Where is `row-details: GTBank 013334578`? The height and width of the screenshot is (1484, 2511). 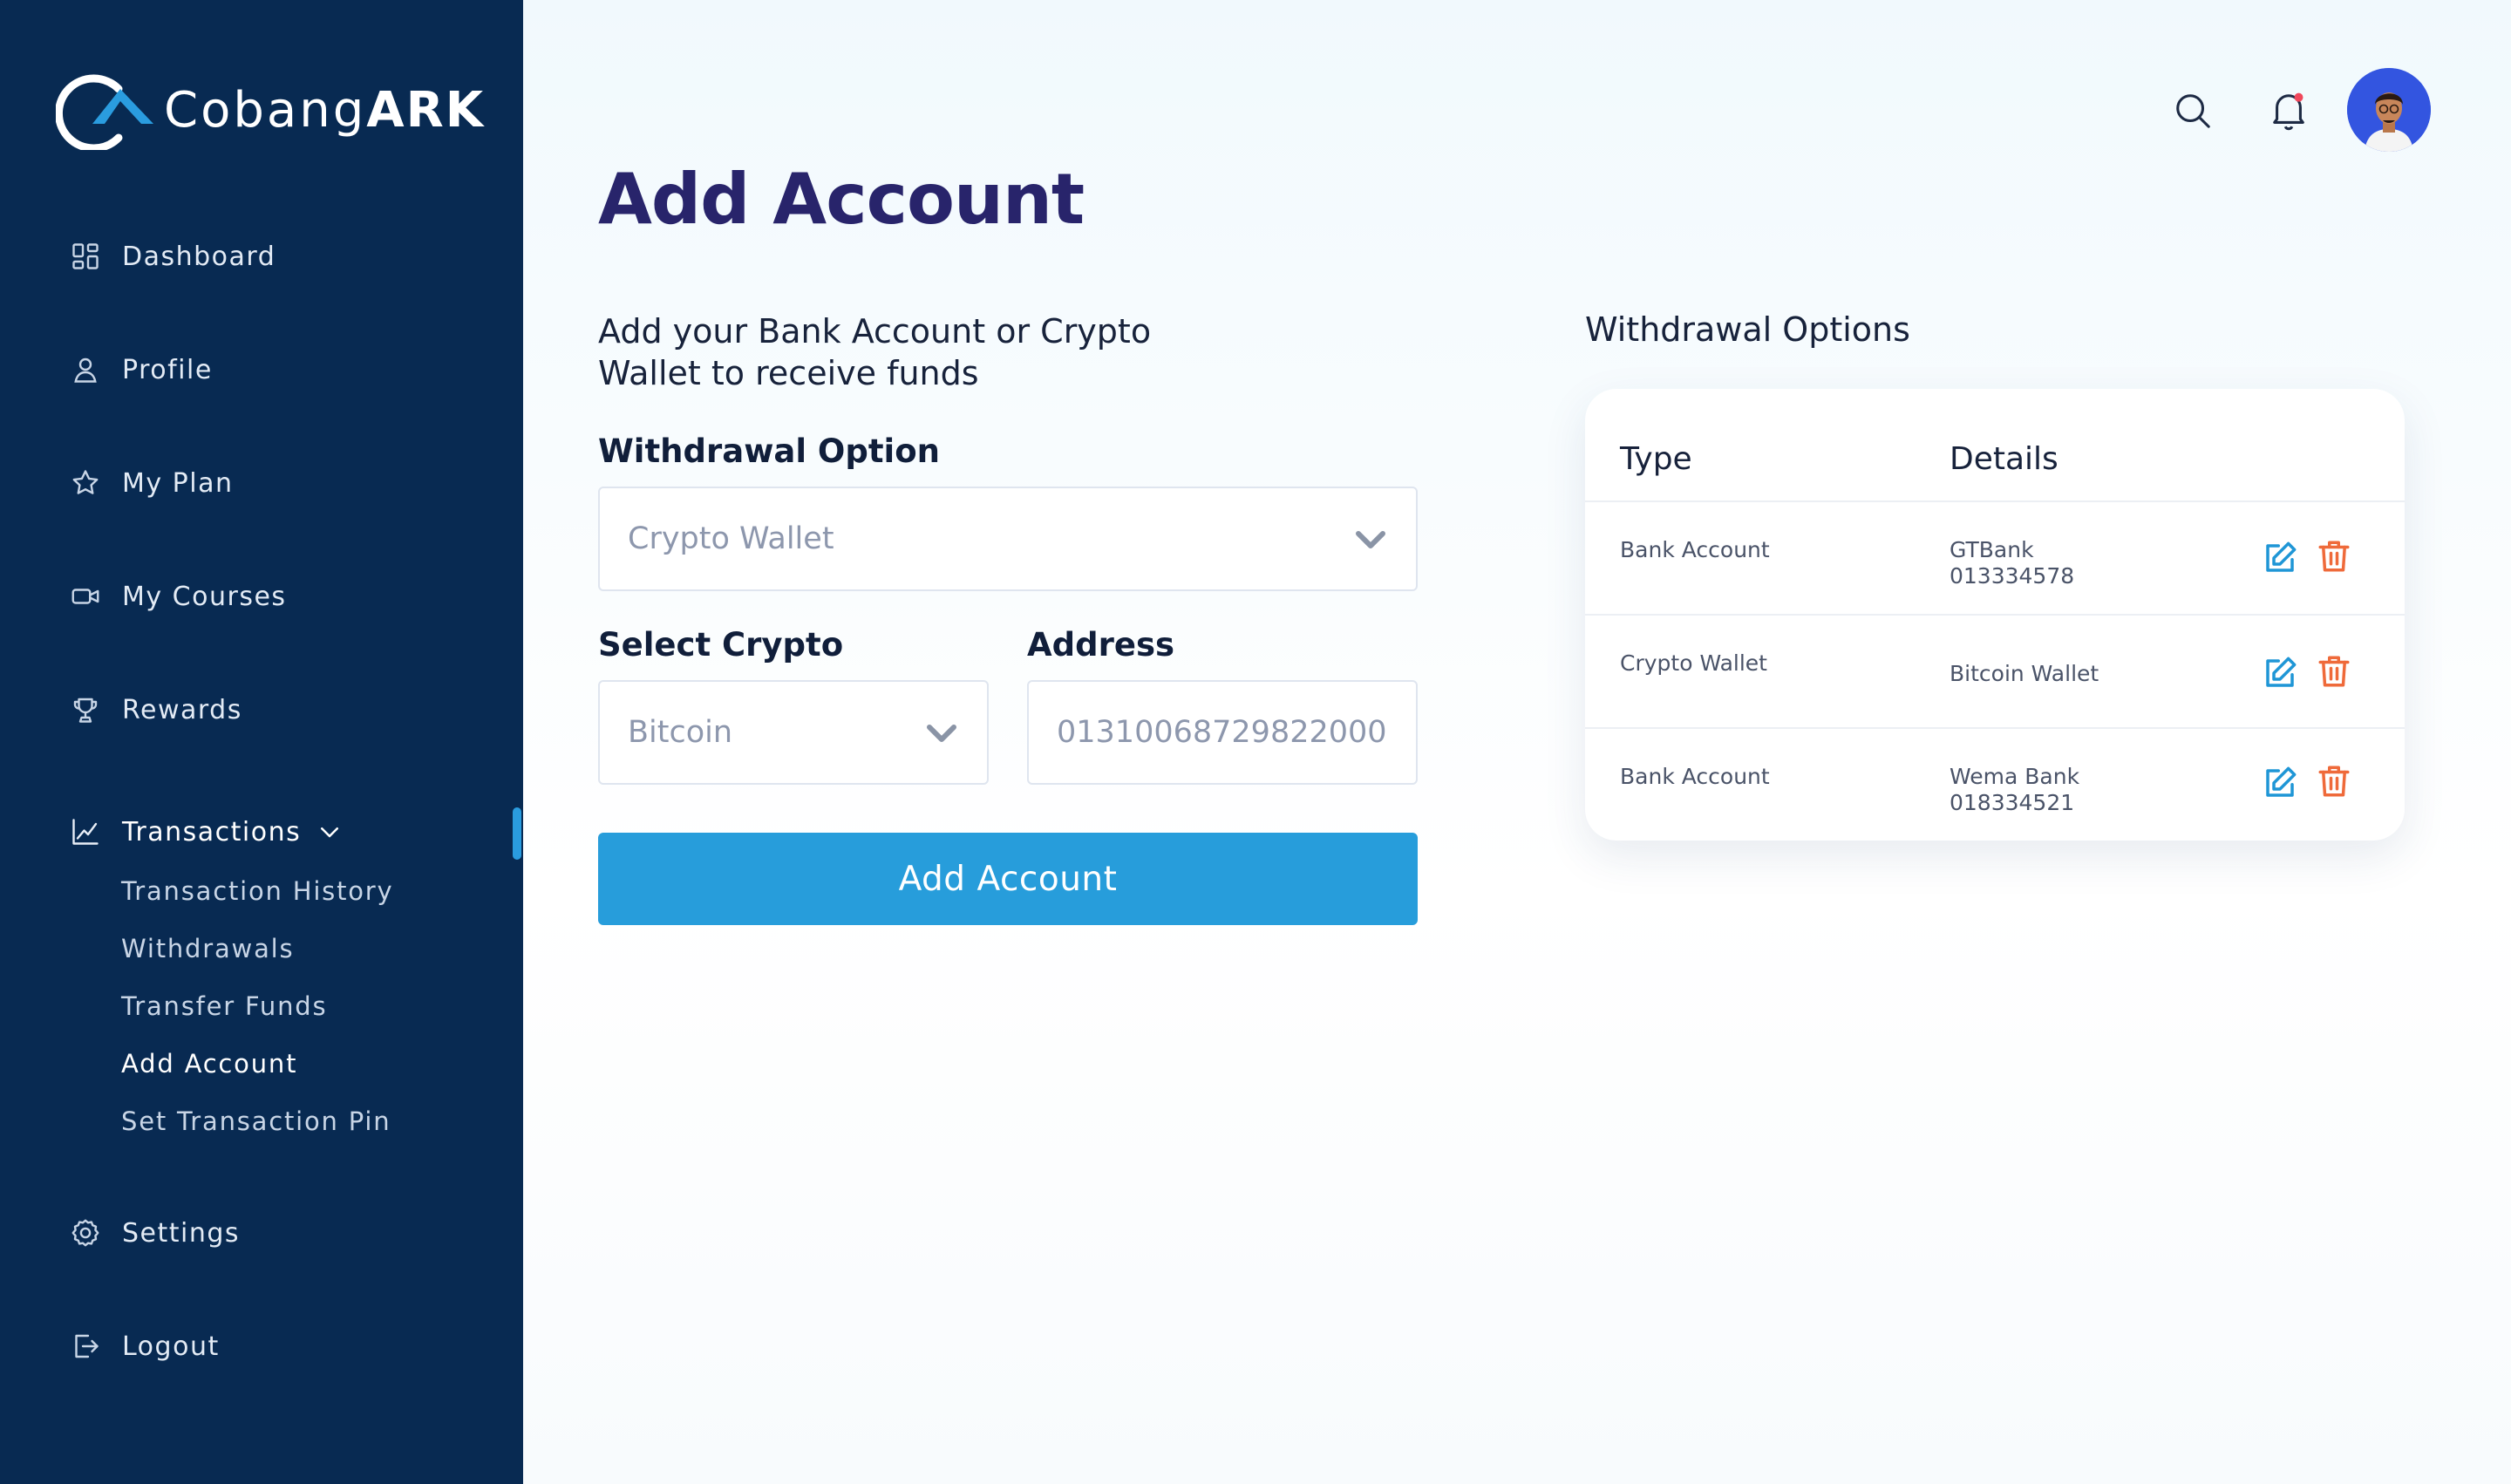 row-details: GTBank 013334578 is located at coordinates (2012, 563).